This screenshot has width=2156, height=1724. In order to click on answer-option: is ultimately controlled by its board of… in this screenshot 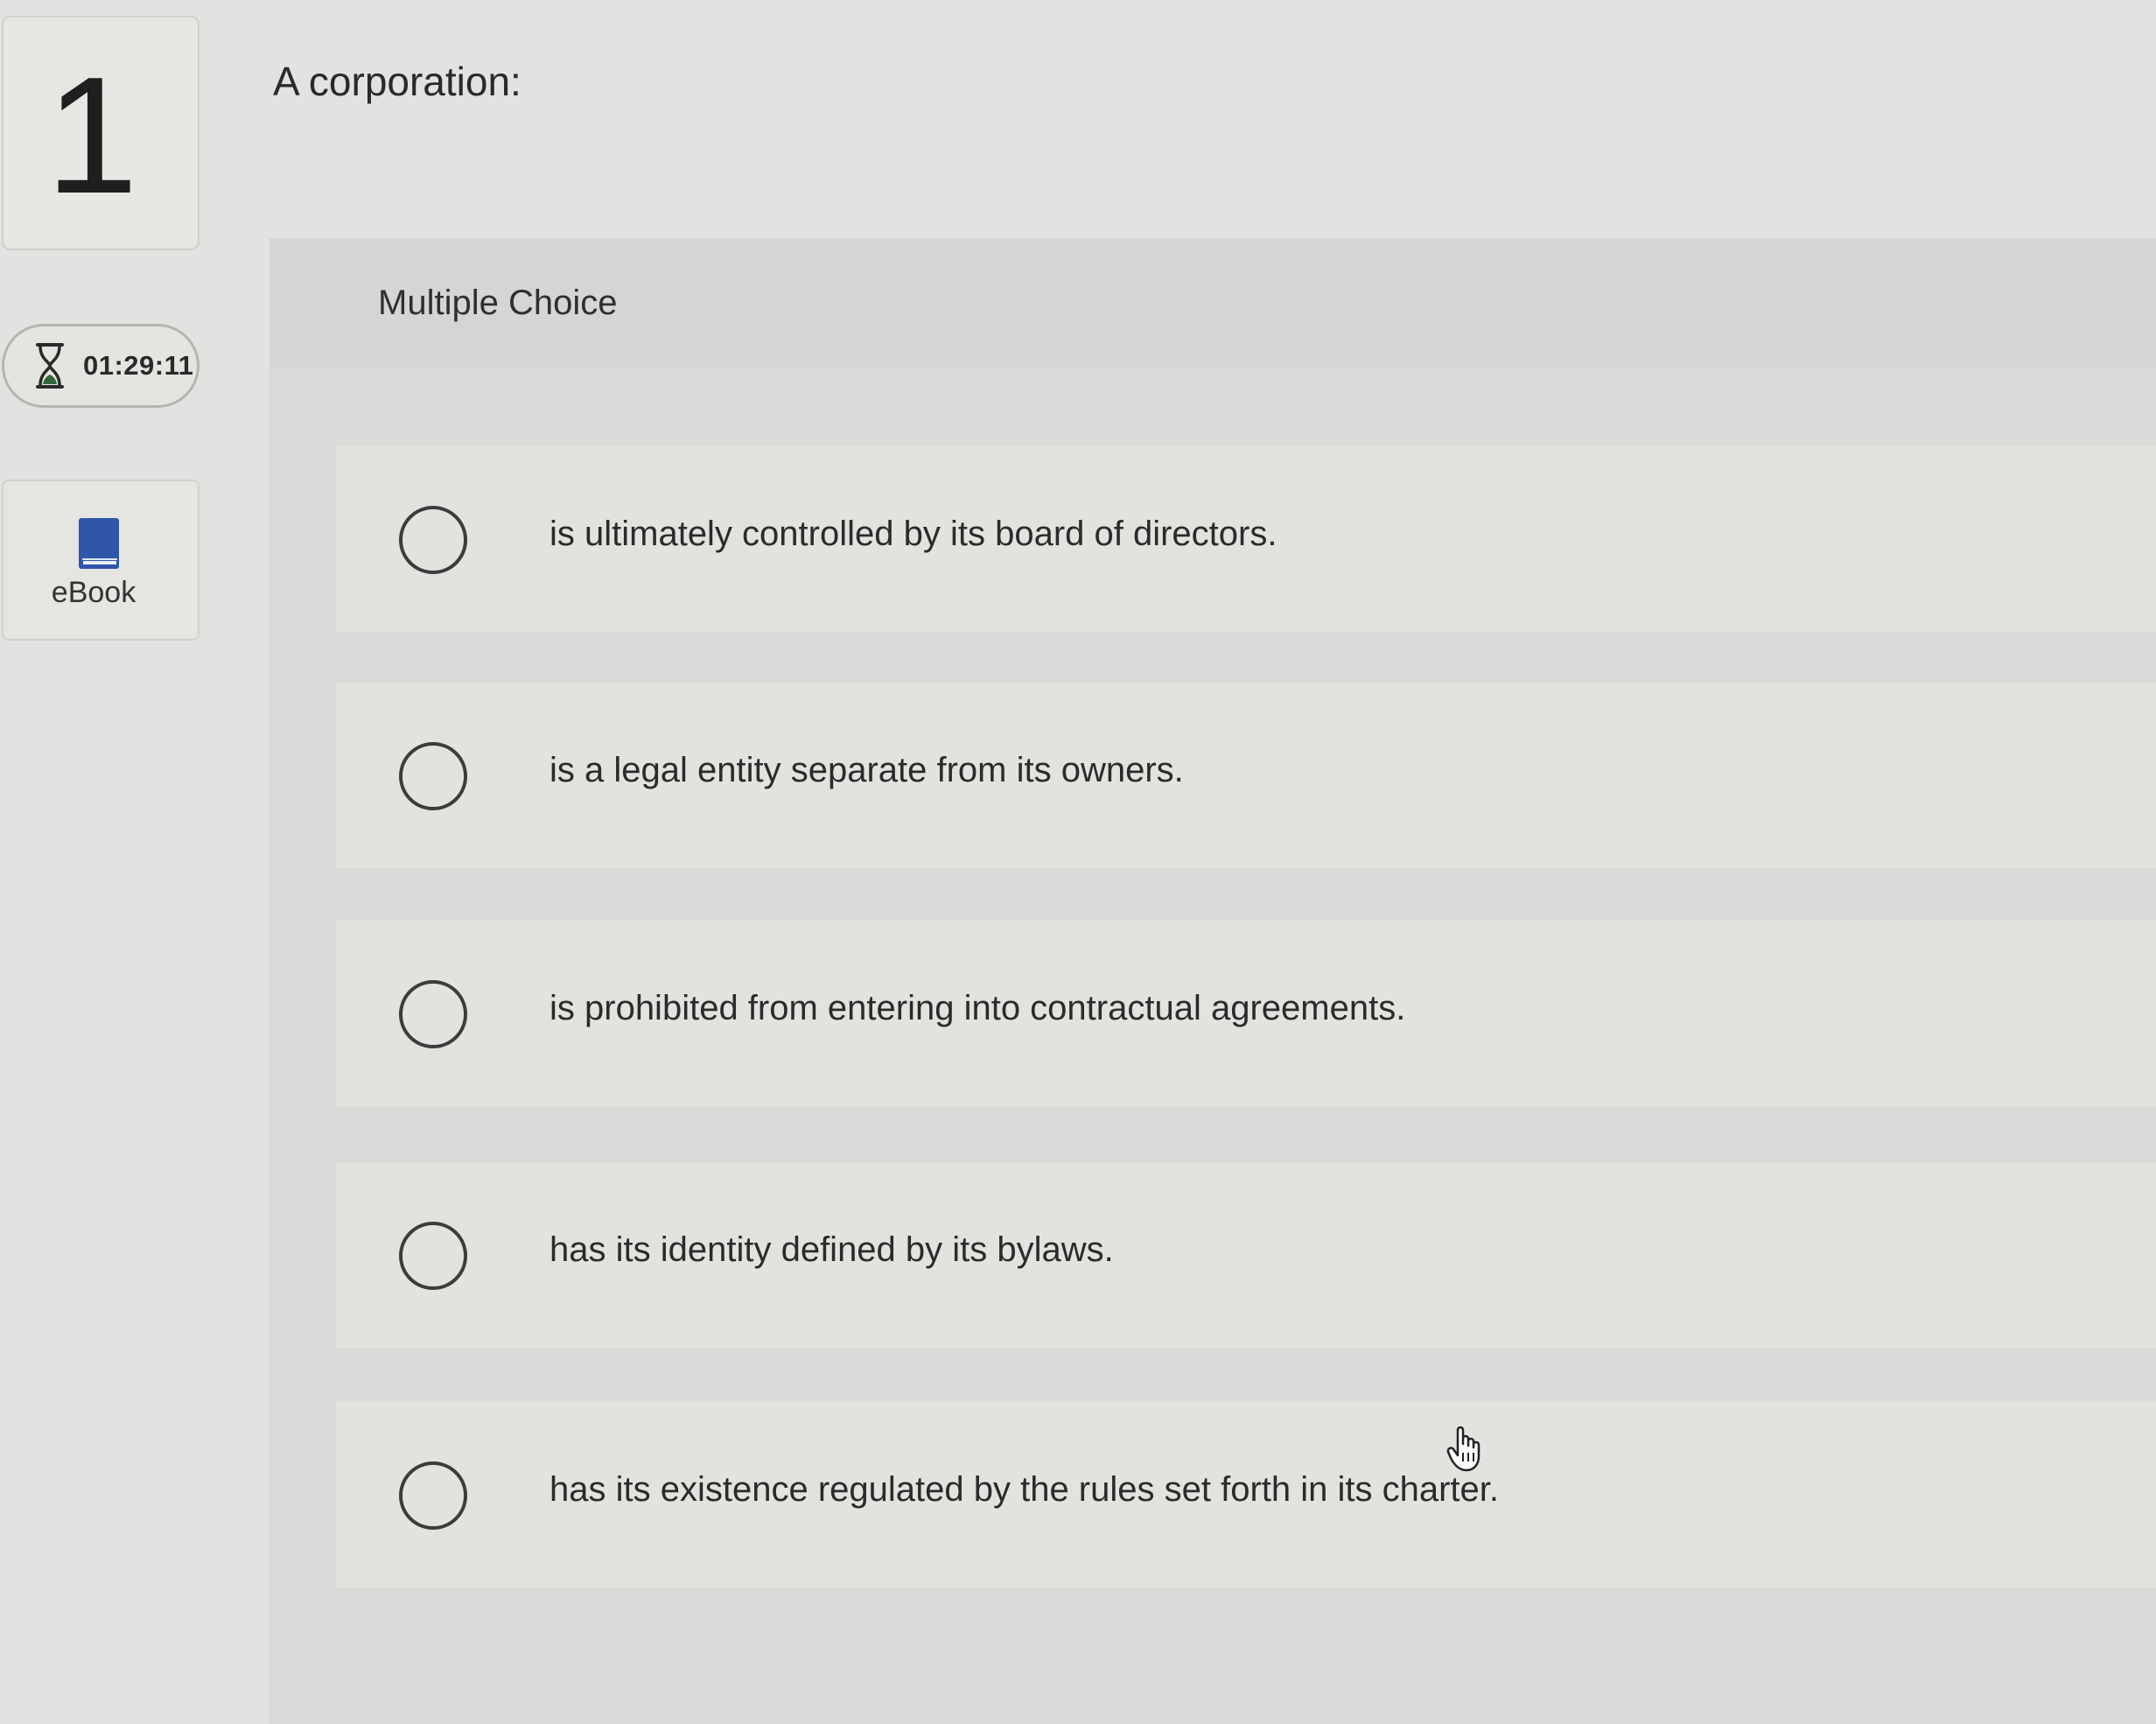, I will do `click(1246, 539)`.